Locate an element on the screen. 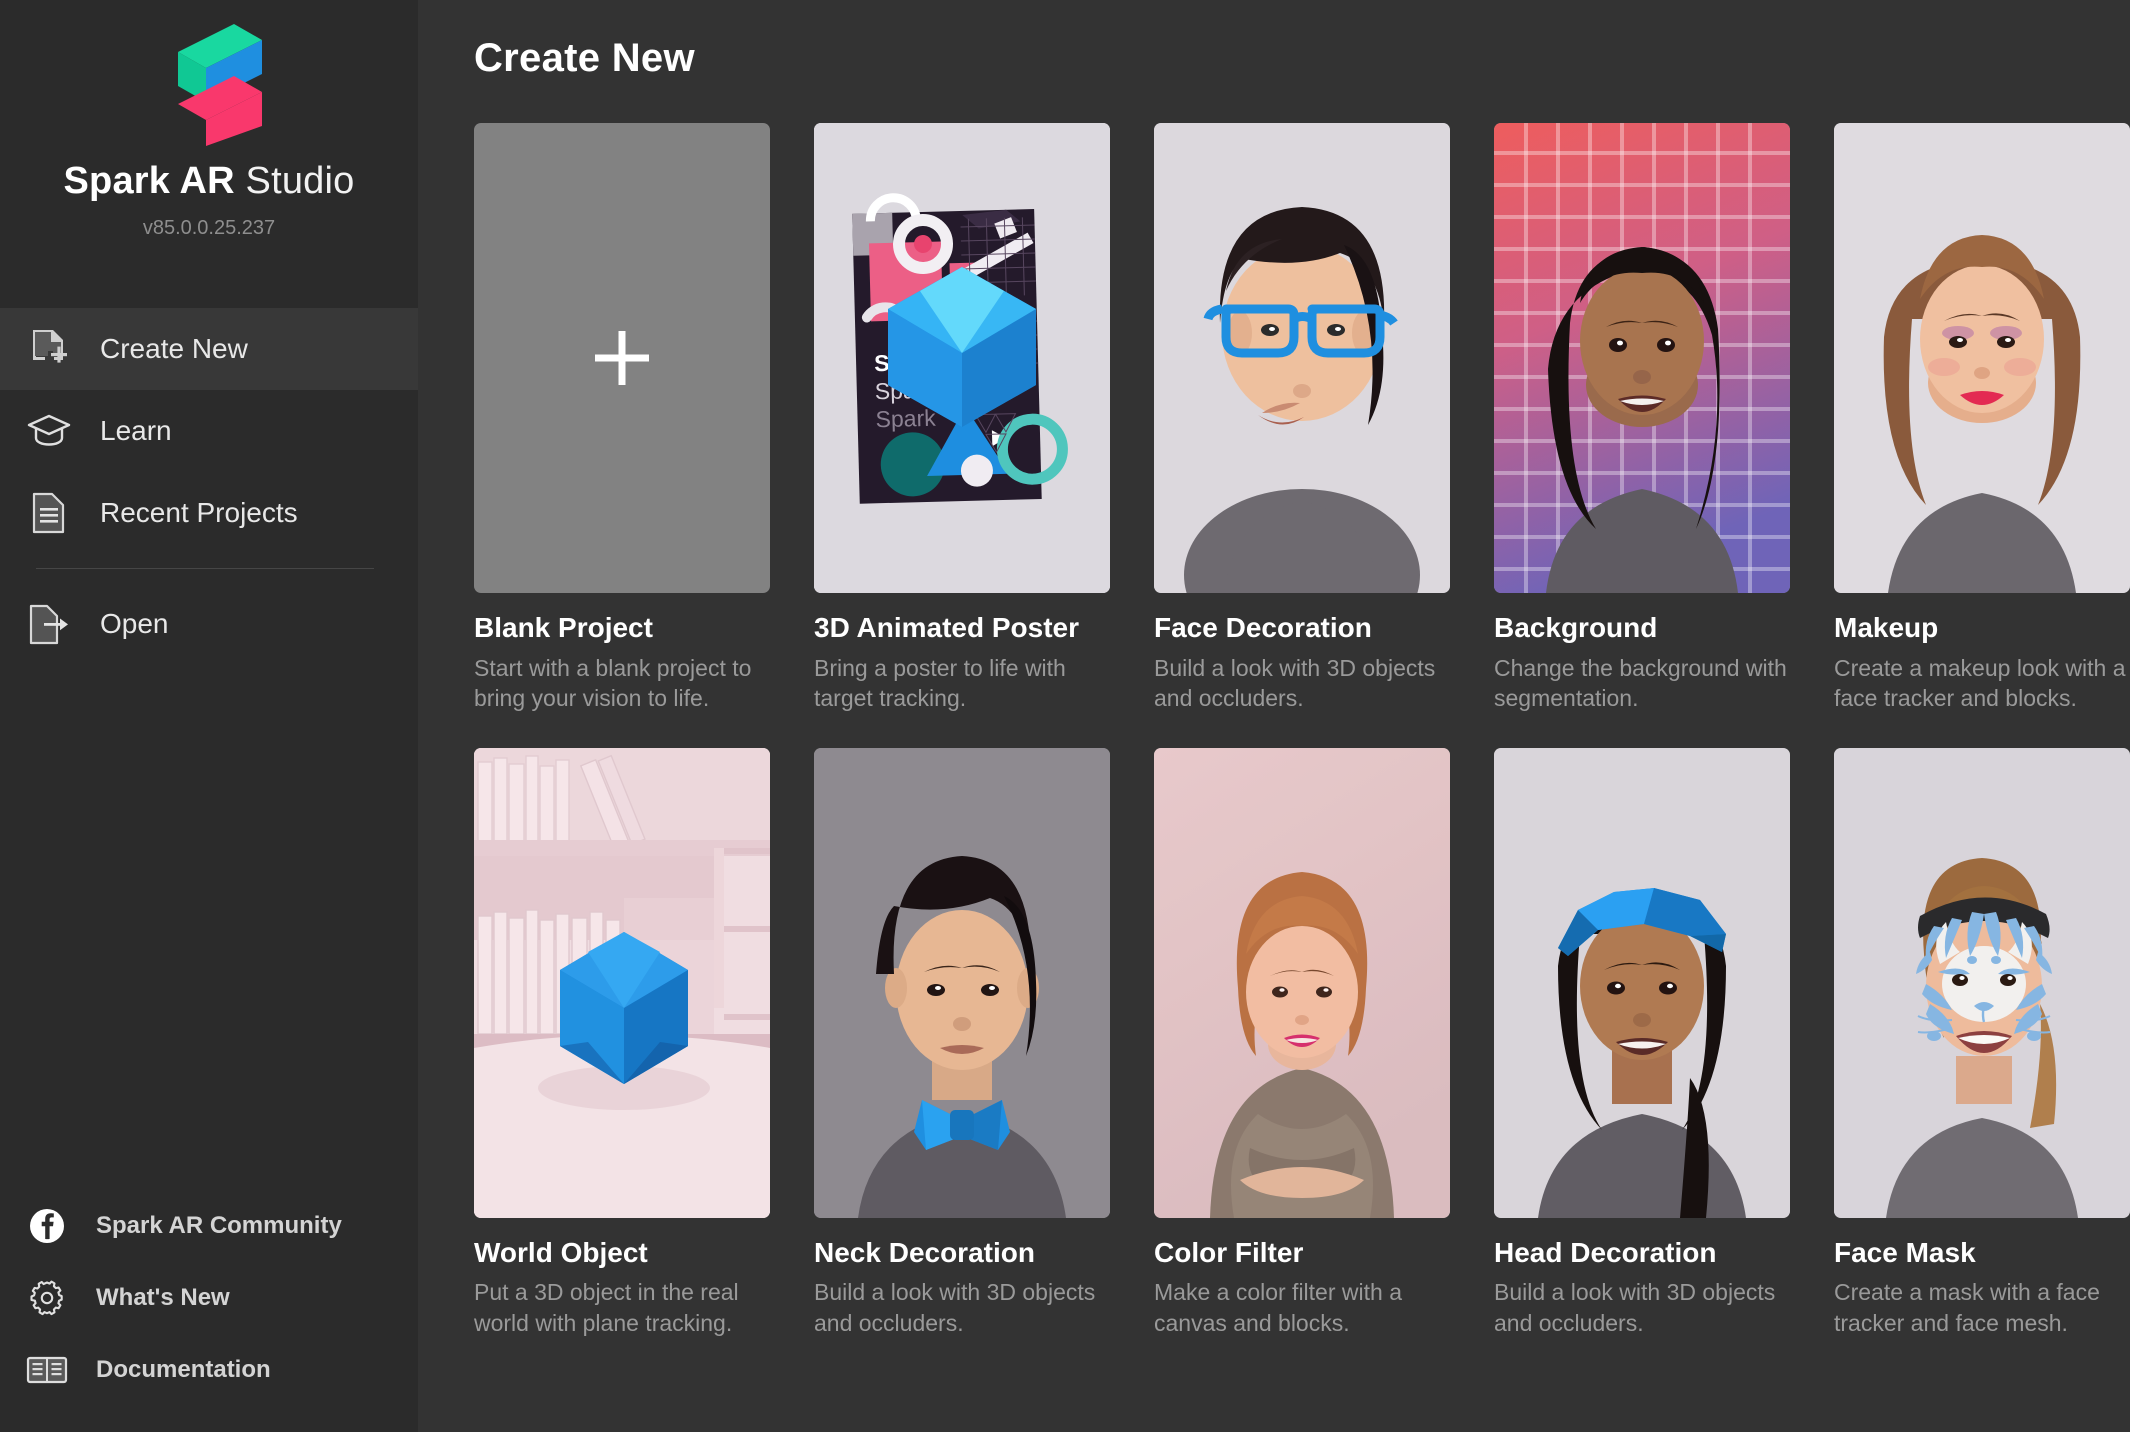 Image resolution: width=2130 pixels, height=1432 pixels. sidebar-item-label: Create New is located at coordinates (174, 348).